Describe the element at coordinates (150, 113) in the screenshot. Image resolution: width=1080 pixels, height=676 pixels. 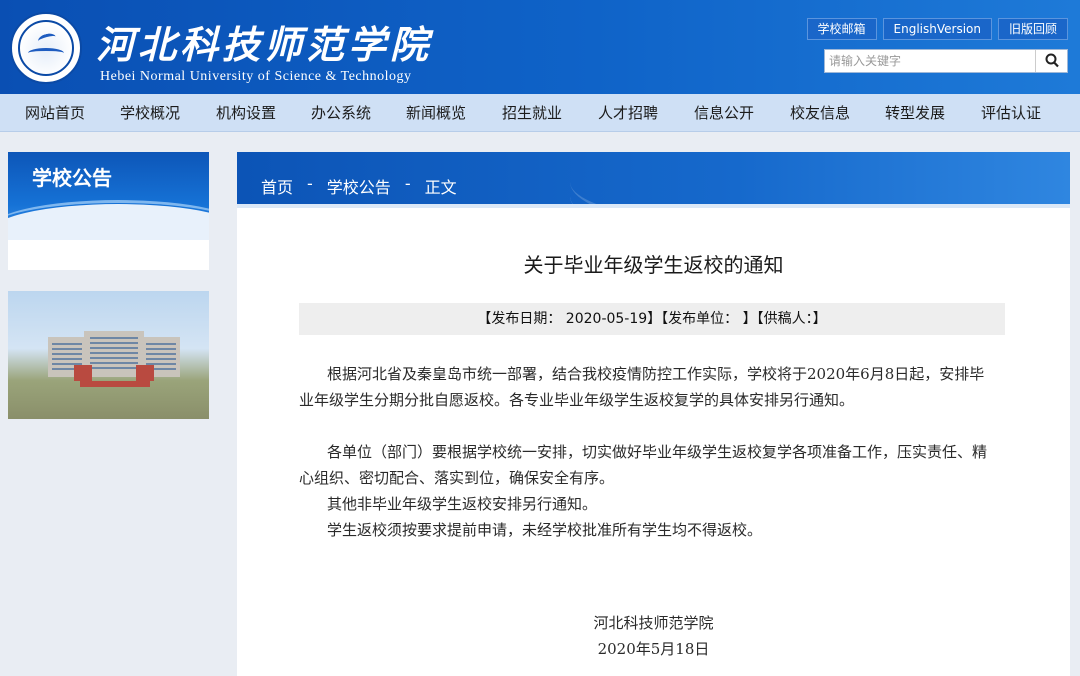
I see `nav-item-overview: 学校概况` at that location.